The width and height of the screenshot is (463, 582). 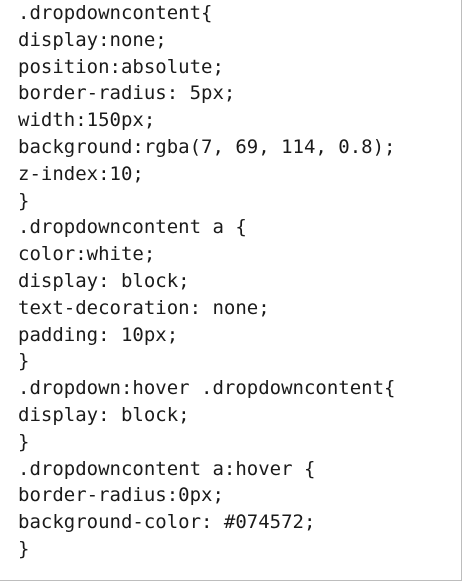 I want to click on code-line: background:rgba(7, 69, 114, 0.8);, so click(x=207, y=146).